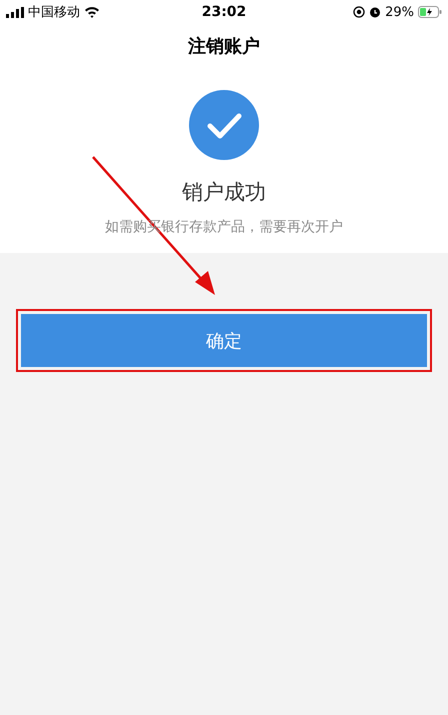  I want to click on page-title: 注销账户, so click(223, 46).